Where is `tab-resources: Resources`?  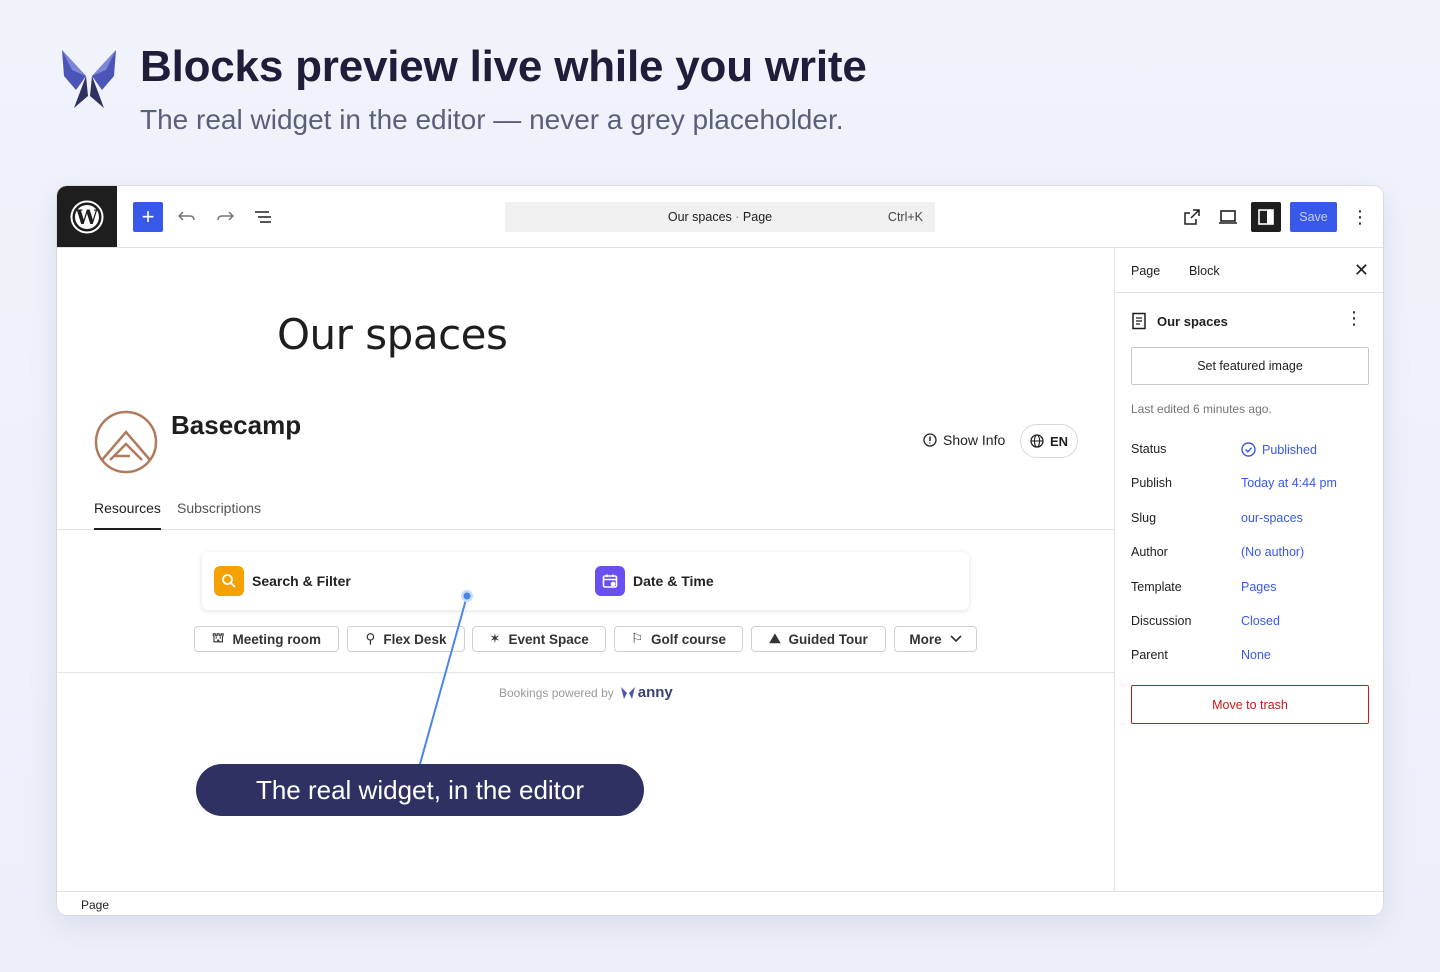
tab-resources: Resources is located at coordinates (127, 515).